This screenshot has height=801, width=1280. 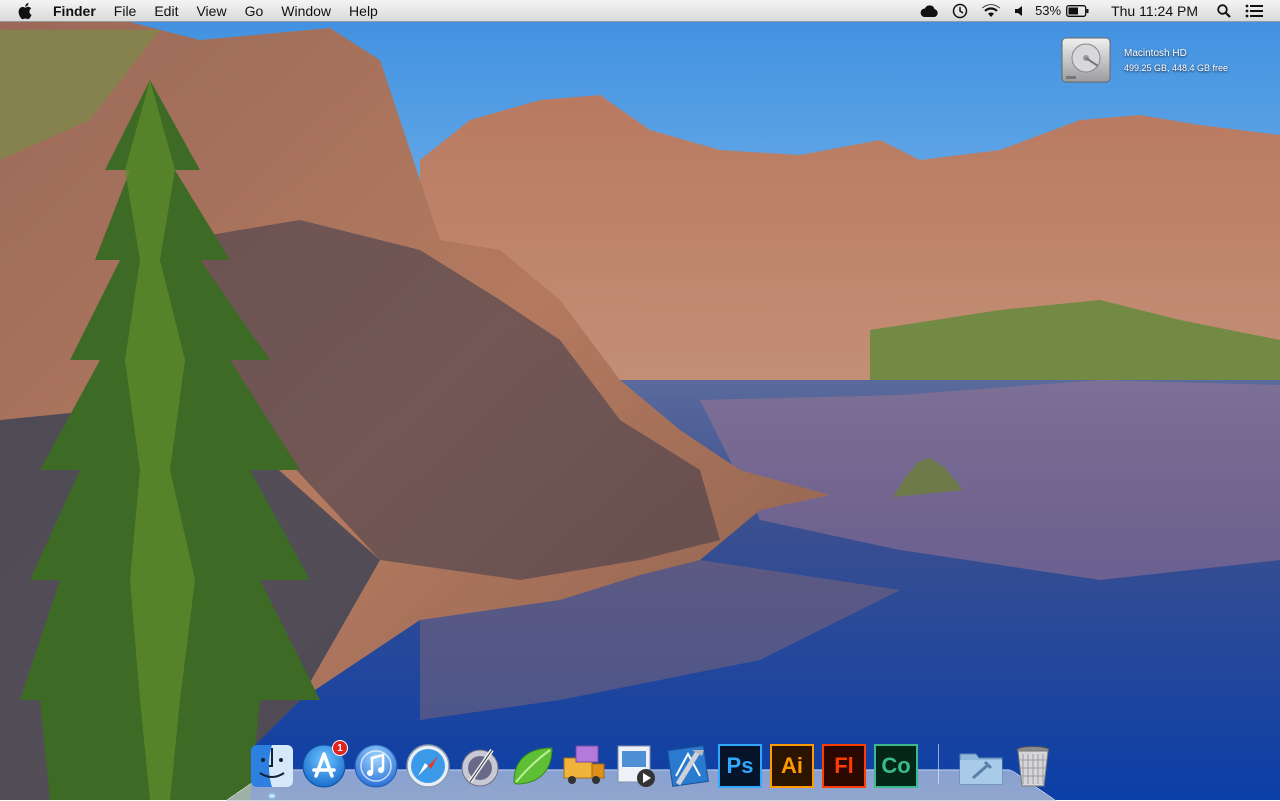 I want to click on apple-menu-icon, so click(x=22, y=11).